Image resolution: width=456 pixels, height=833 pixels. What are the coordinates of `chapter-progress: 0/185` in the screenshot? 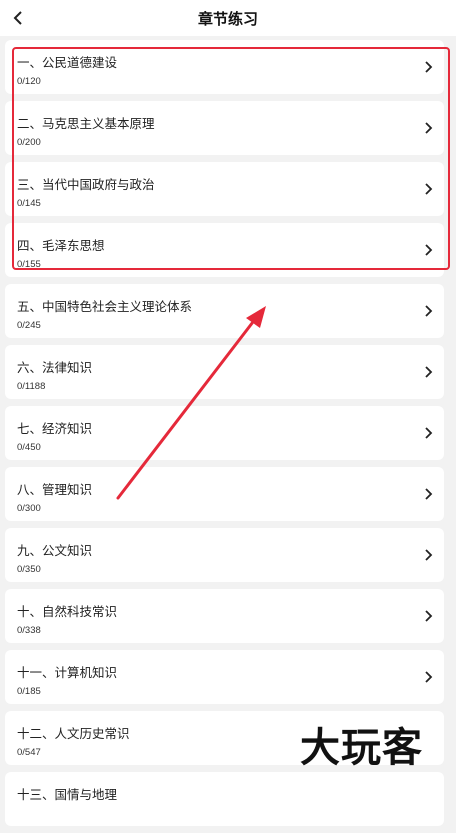 It's located at (29, 691).